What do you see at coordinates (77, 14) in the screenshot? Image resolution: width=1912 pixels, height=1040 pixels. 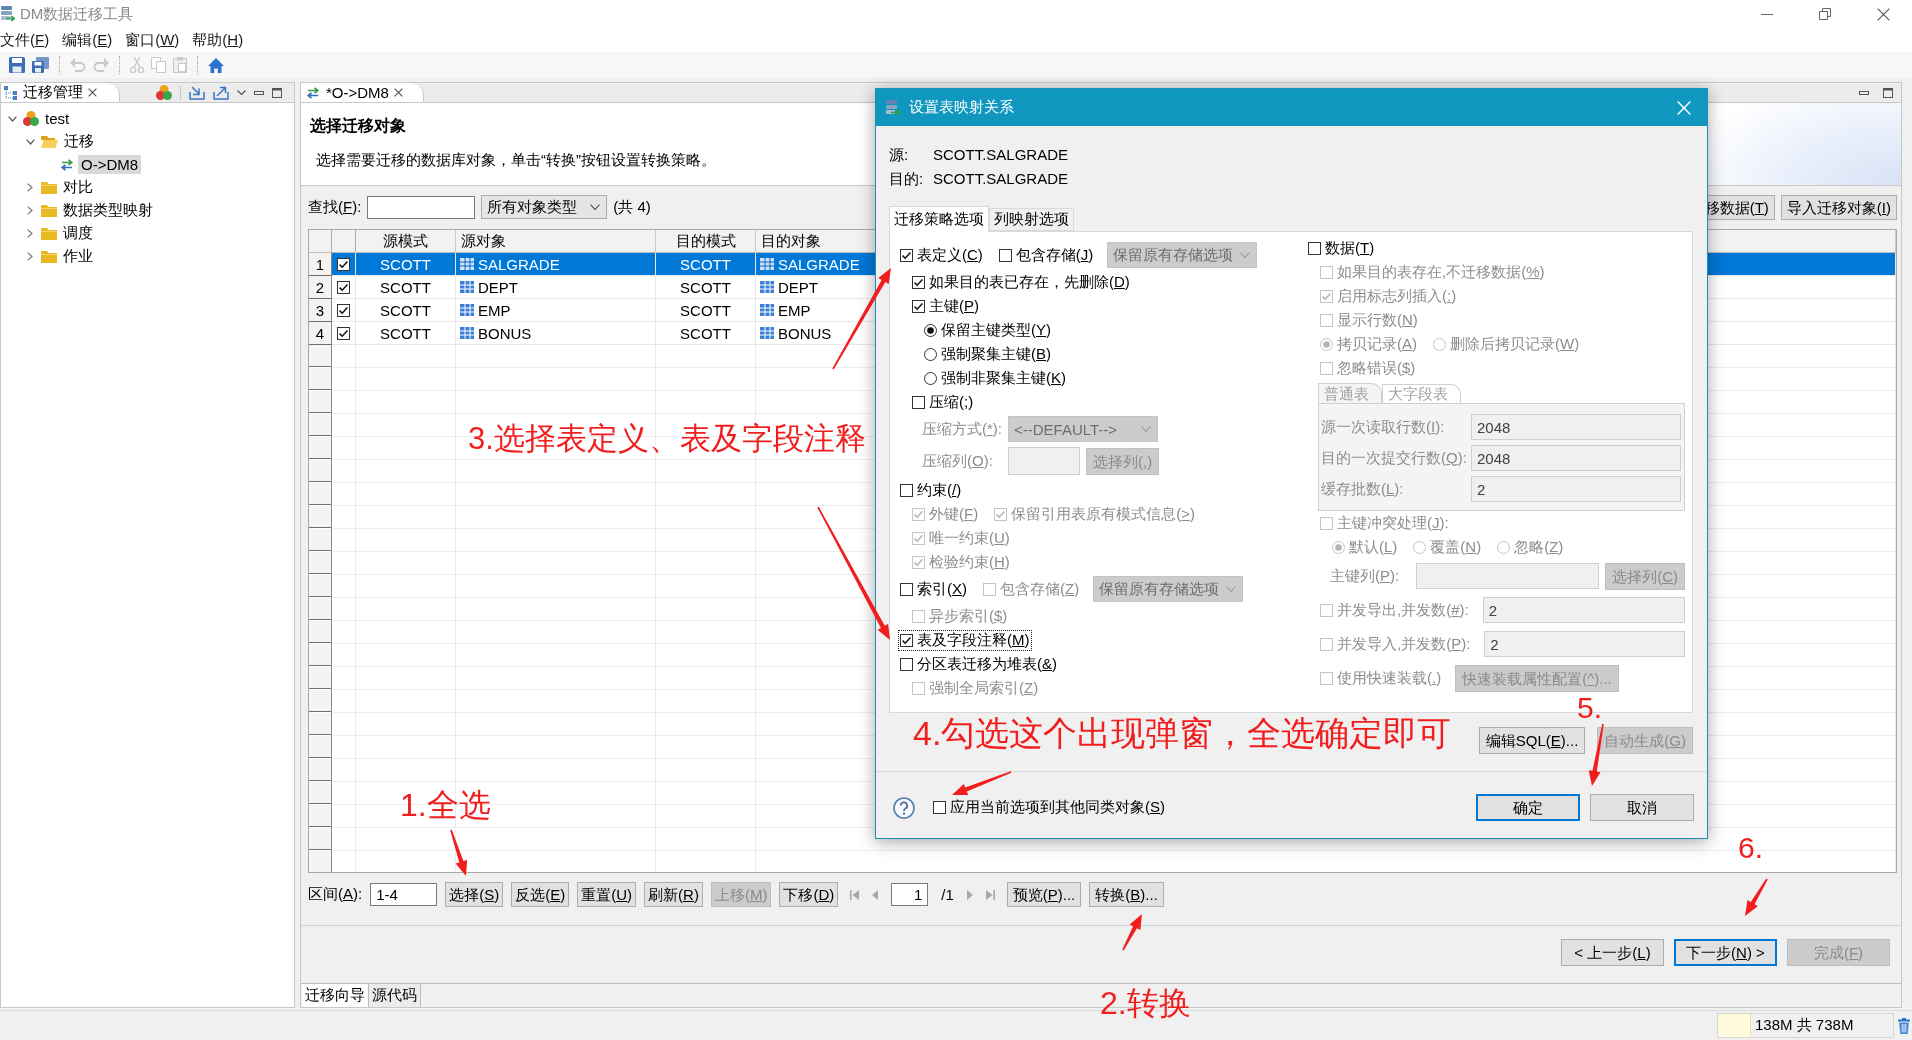 I see `window-title: DM数据迁移工具` at bounding box center [77, 14].